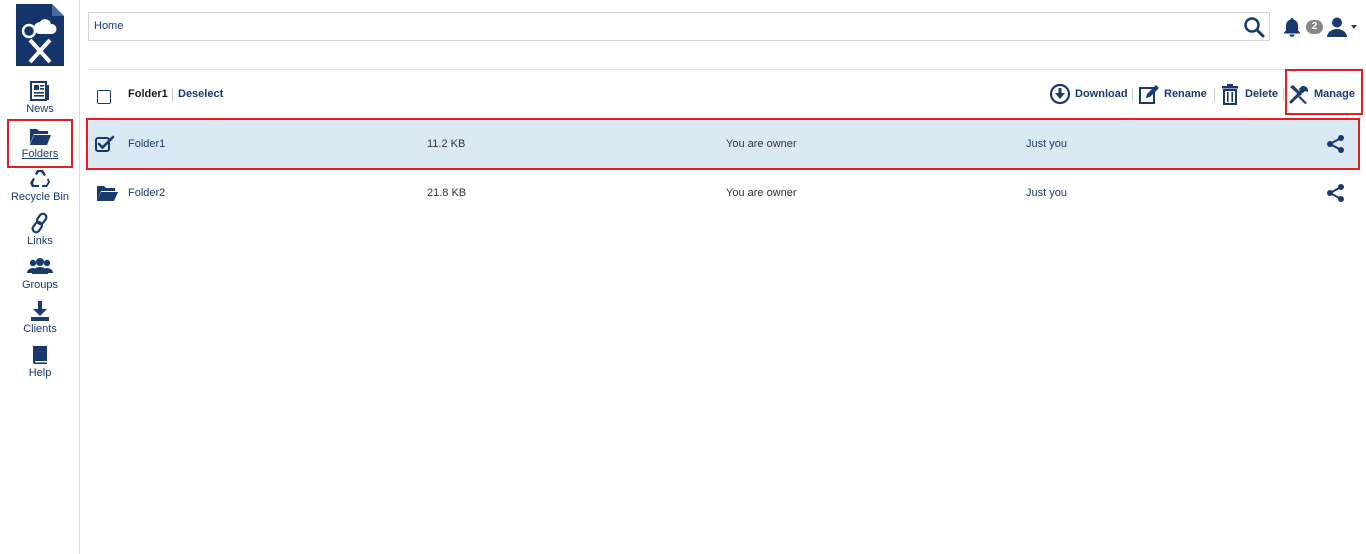  I want to click on users-icon, so click(40, 266).